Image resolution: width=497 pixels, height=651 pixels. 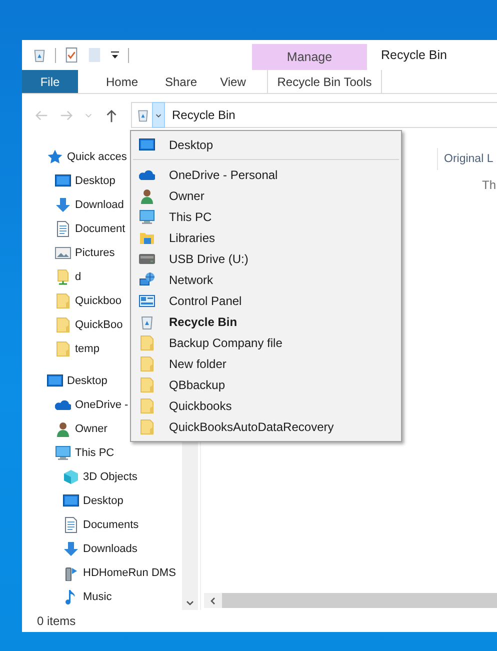 I want to click on chevron-down-icon, so click(x=190, y=603).